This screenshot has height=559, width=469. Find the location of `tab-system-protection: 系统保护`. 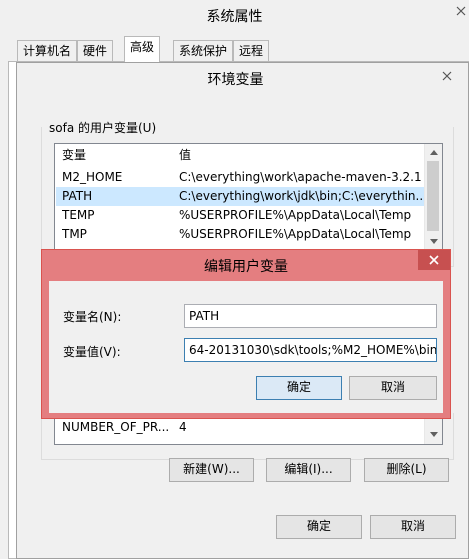

tab-system-protection: 系统保护 is located at coordinates (203, 51).